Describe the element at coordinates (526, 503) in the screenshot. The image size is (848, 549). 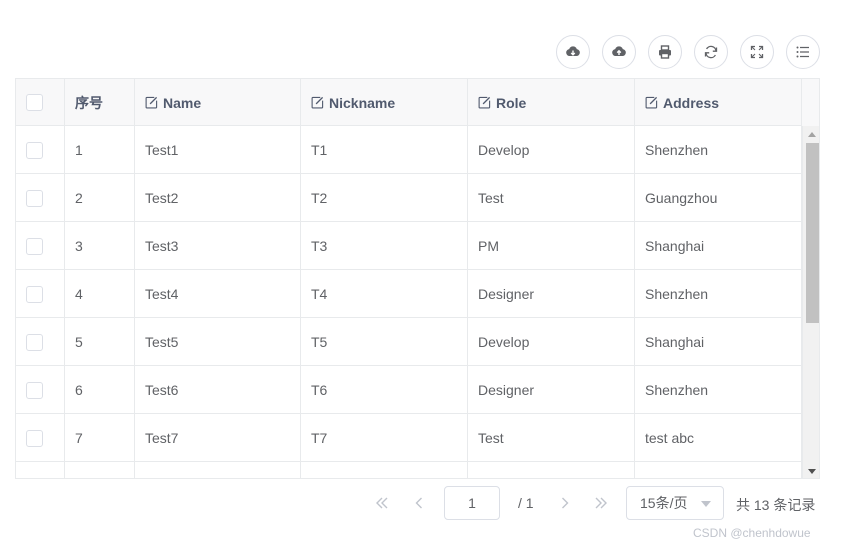
I see `total-pages-label: / 1` at that location.